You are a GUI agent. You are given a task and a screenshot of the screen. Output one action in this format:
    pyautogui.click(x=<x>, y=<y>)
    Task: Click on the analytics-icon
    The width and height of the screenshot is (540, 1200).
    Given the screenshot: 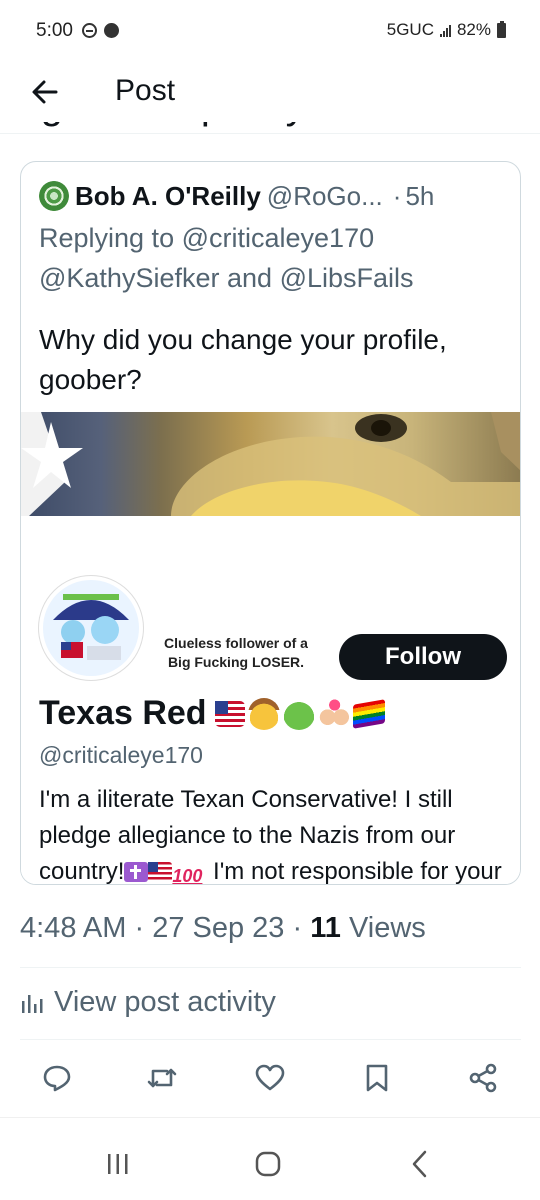 What is the action you would take?
    pyautogui.click(x=32, y=1003)
    